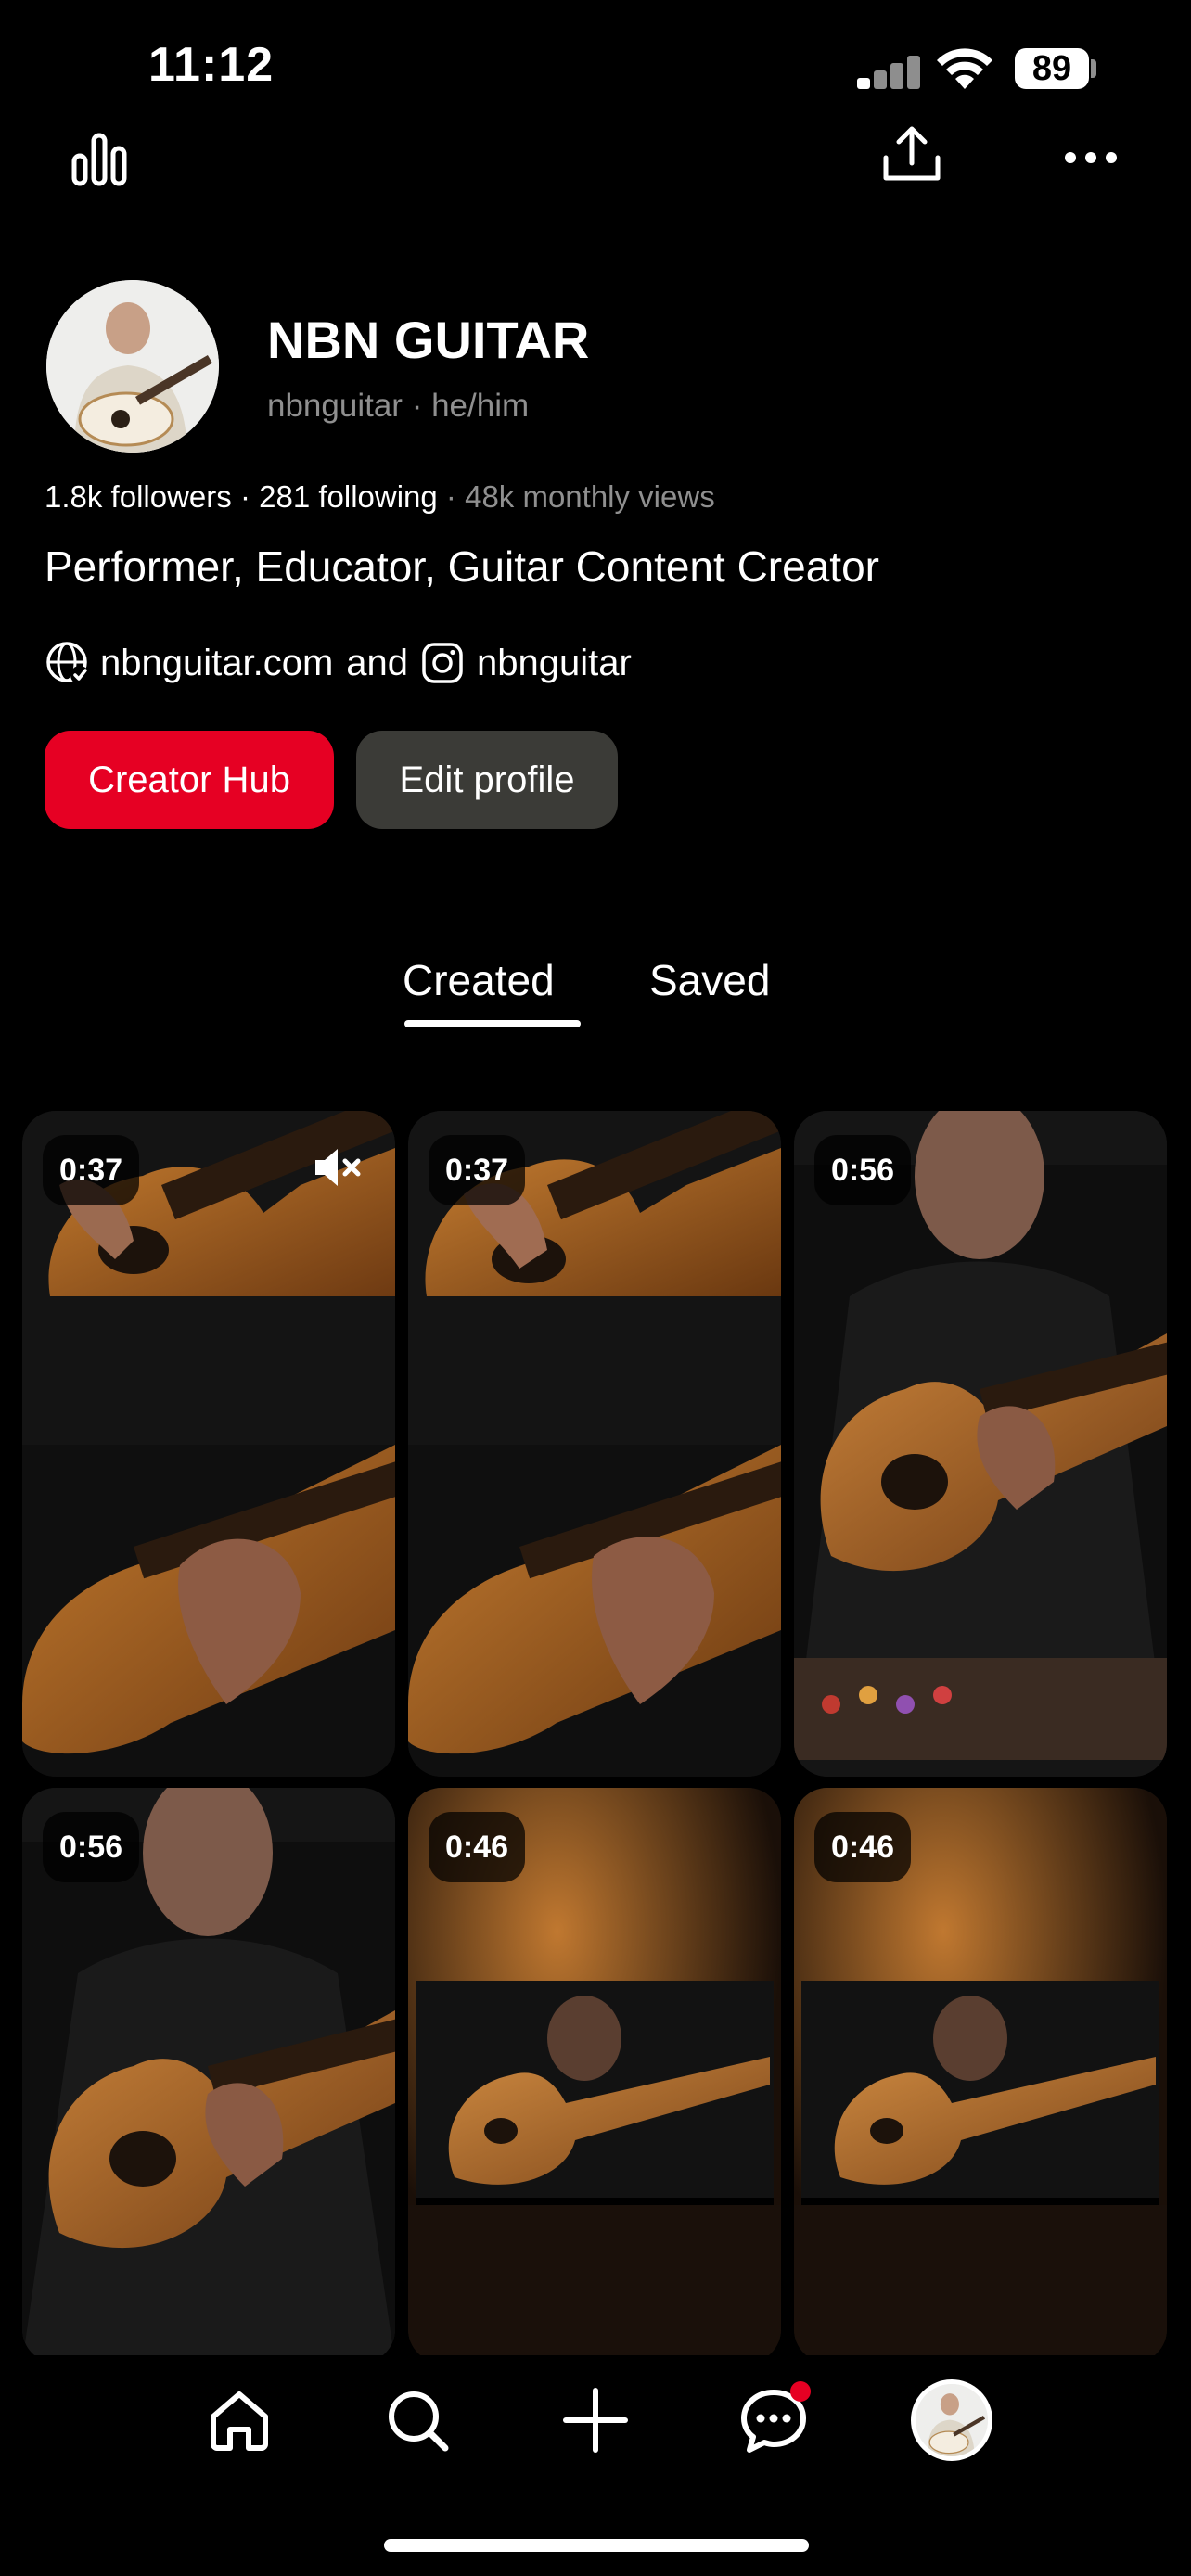  I want to click on search-icon, so click(419, 2421).